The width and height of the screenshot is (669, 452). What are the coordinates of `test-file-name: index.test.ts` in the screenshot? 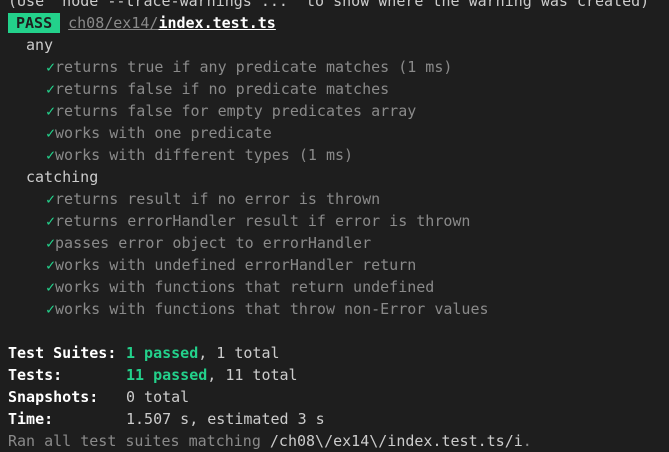 It's located at (217, 23).